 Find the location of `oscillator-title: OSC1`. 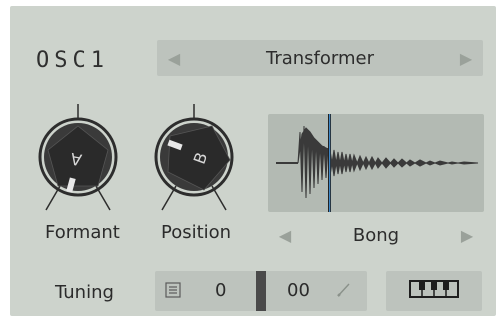

oscillator-title: OSC1 is located at coordinates (72, 60).